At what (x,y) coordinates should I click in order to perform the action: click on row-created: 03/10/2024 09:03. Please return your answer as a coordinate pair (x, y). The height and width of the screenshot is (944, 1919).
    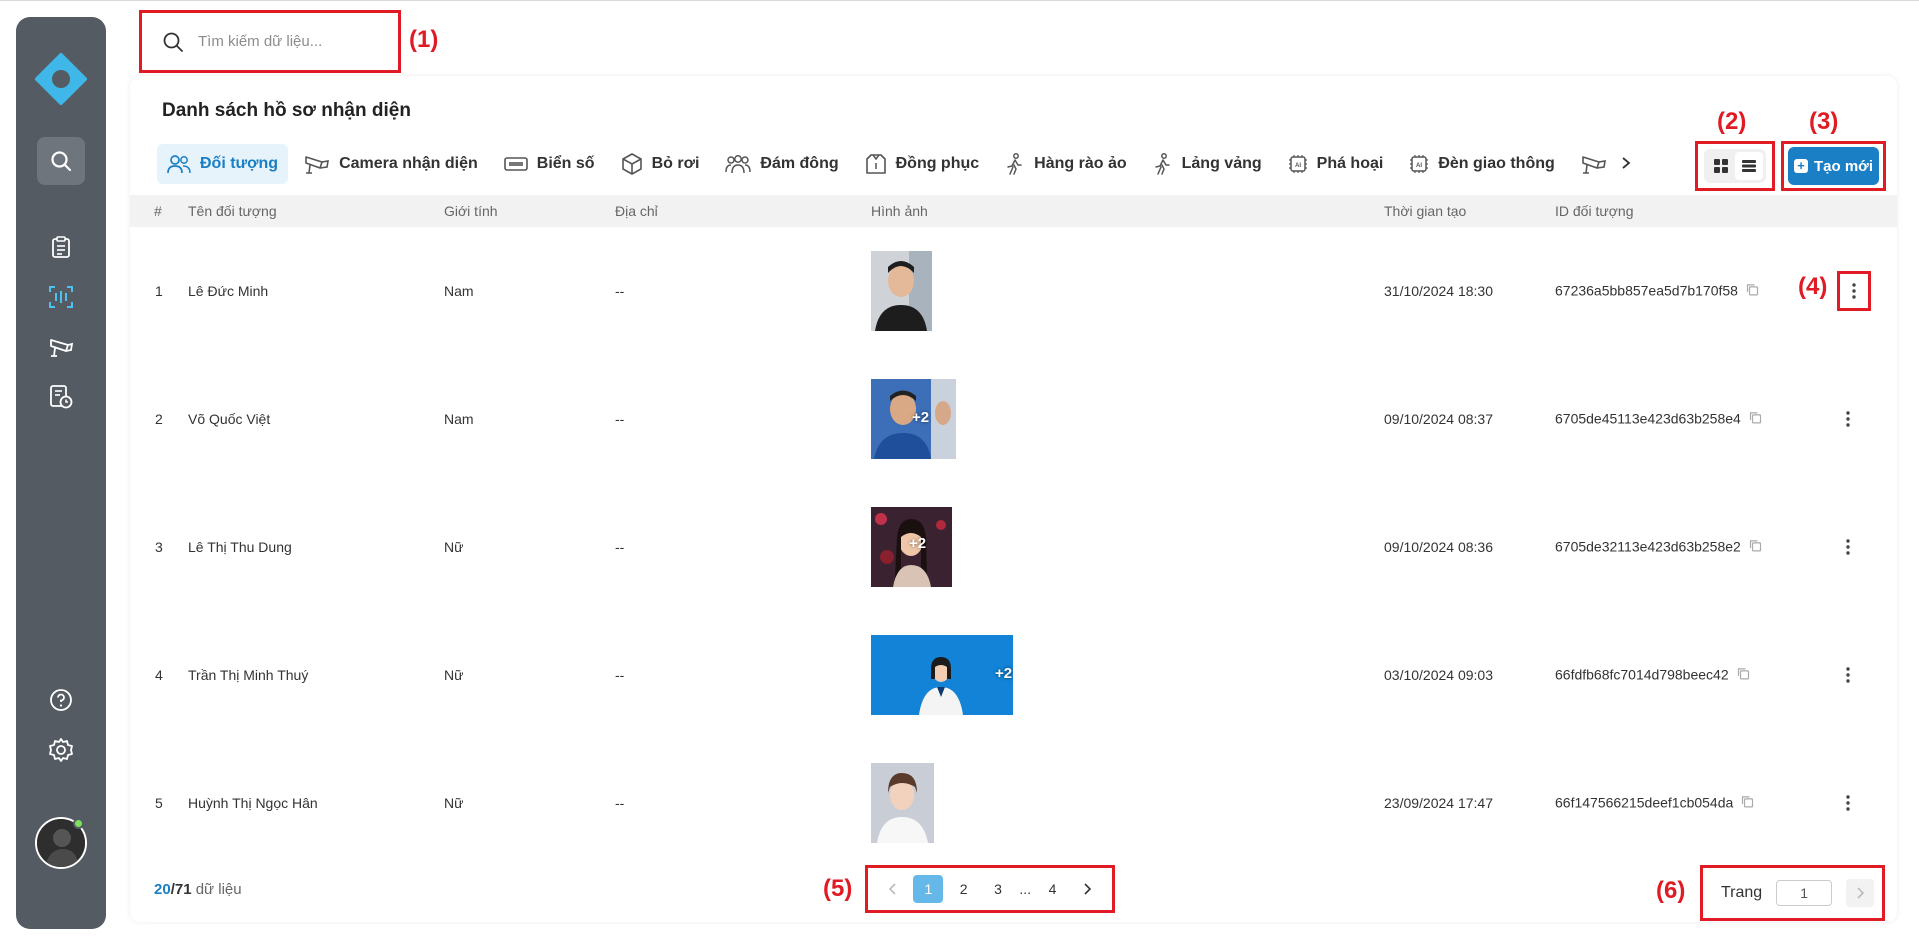
    Looking at the image, I should click on (1438, 675).